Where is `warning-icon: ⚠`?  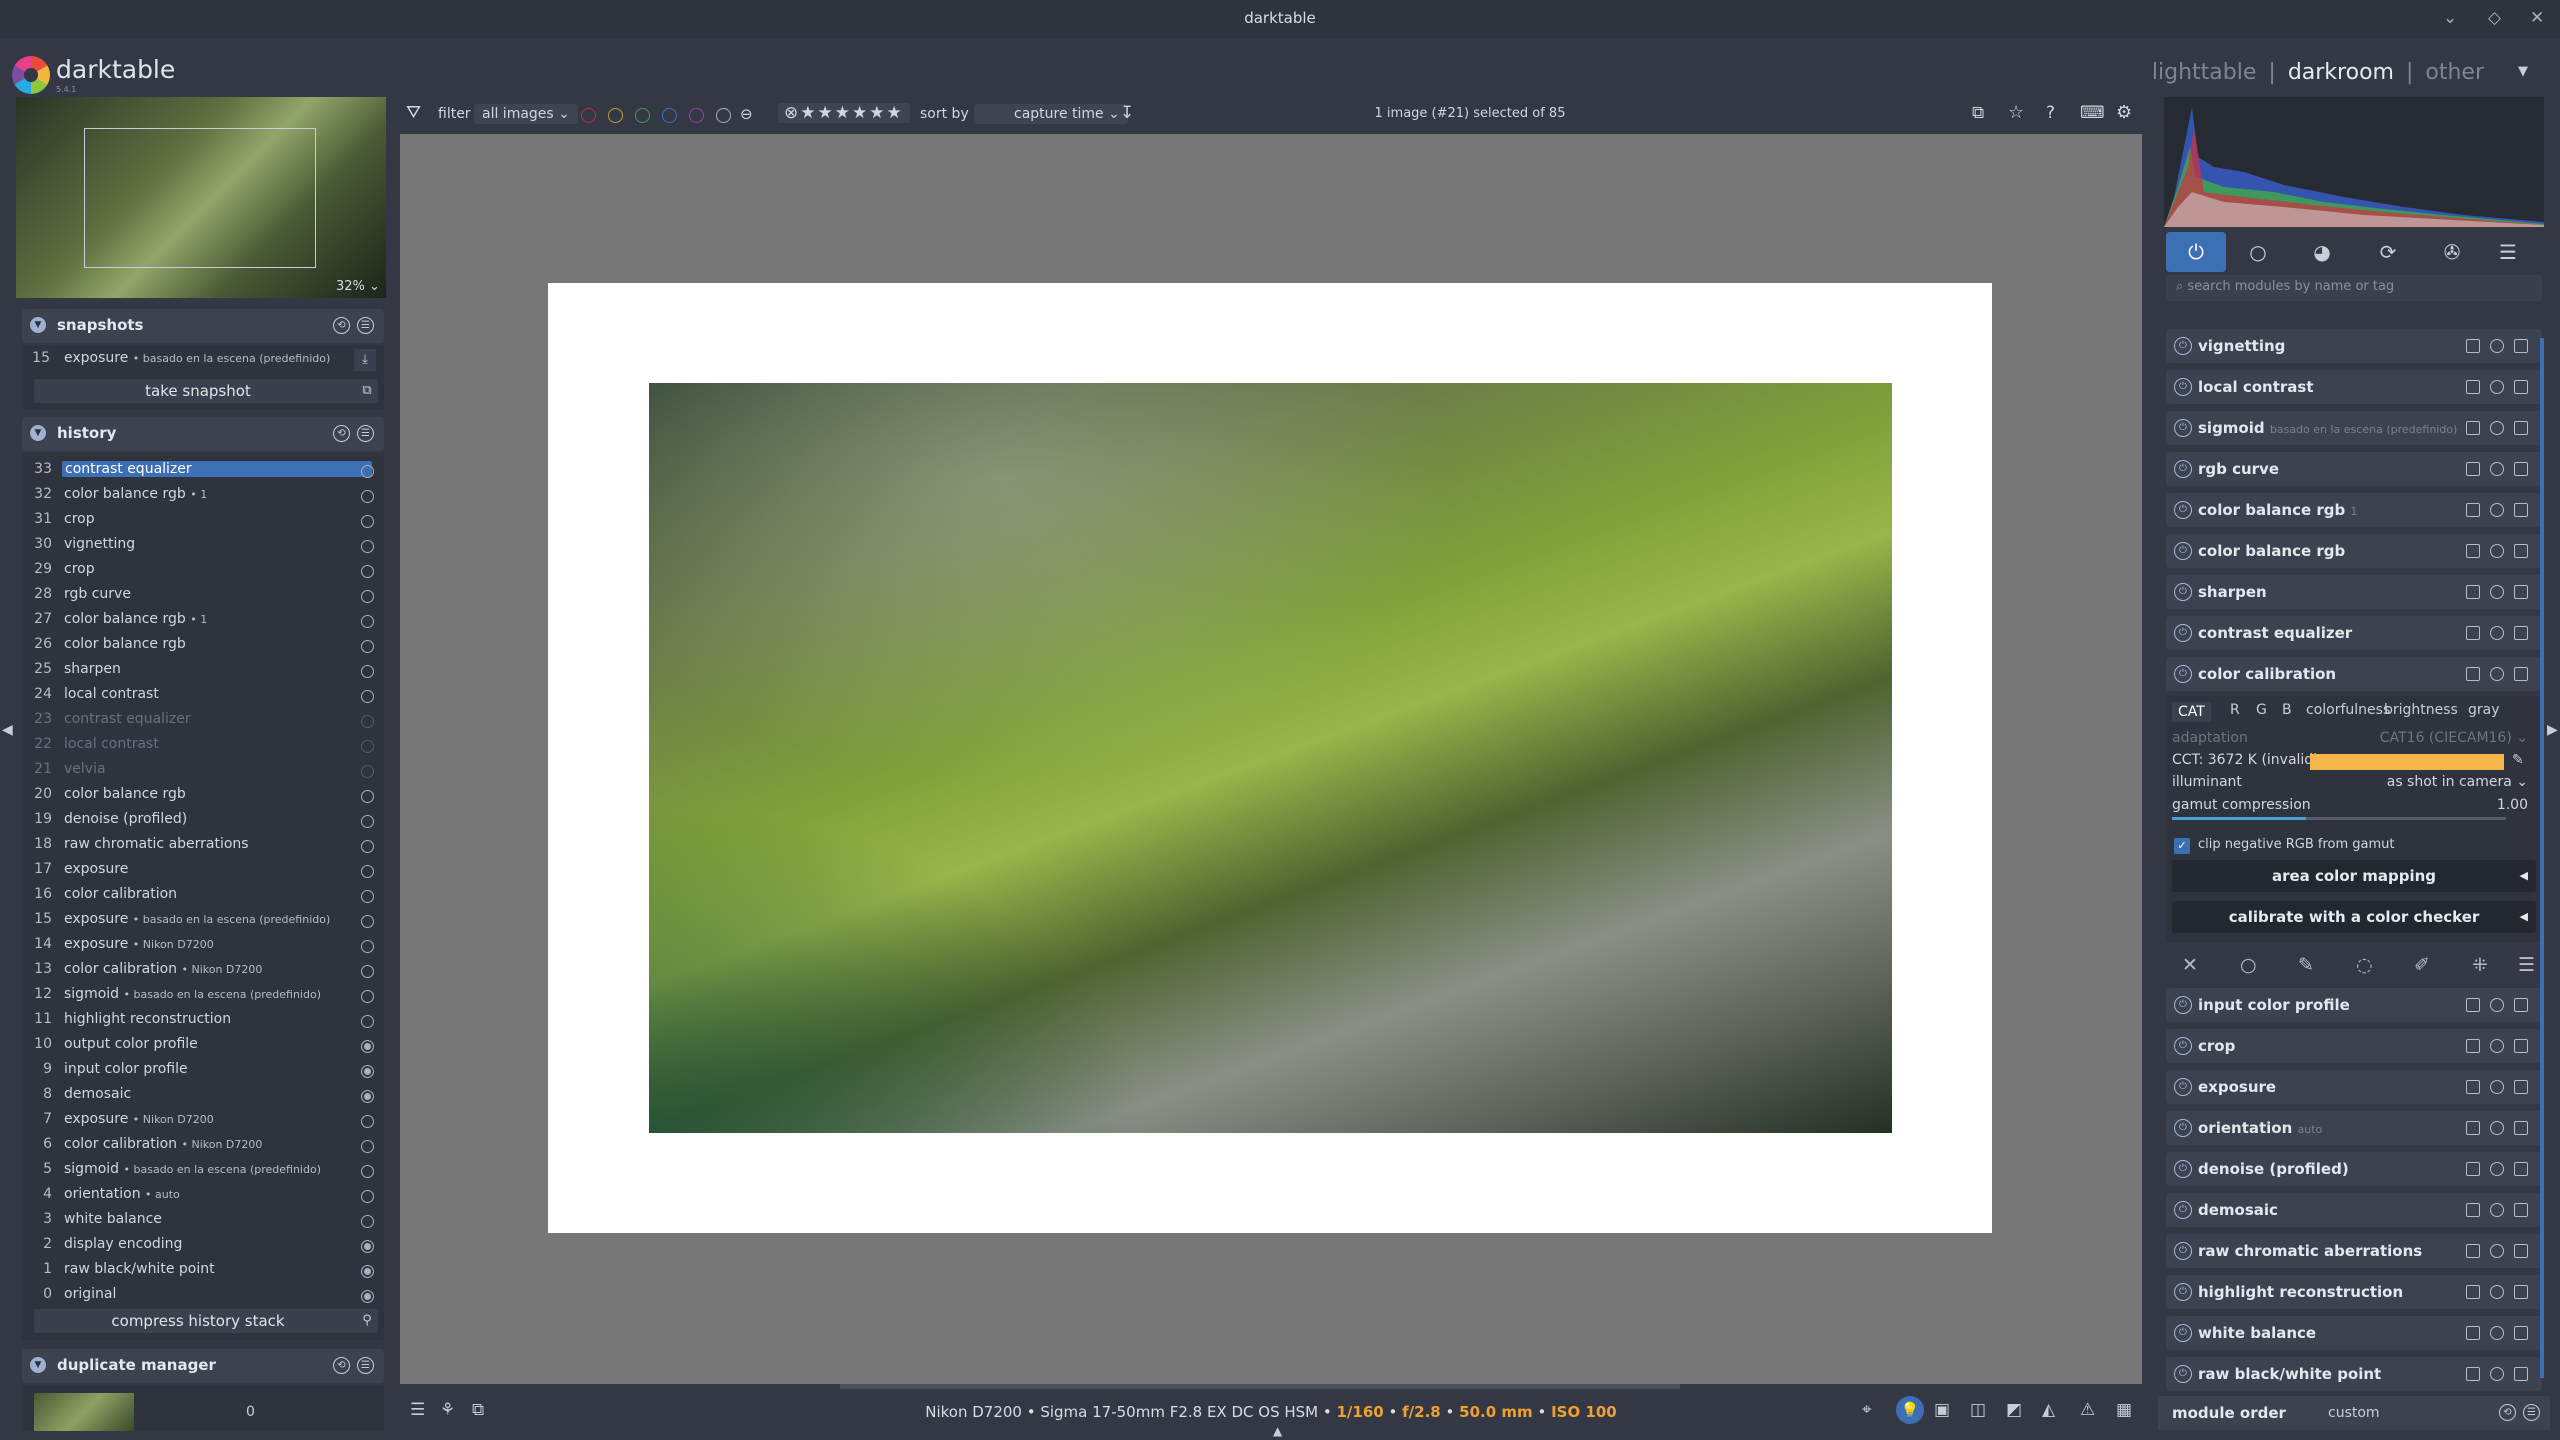 warning-icon: ⚠ is located at coordinates (2087, 1410).